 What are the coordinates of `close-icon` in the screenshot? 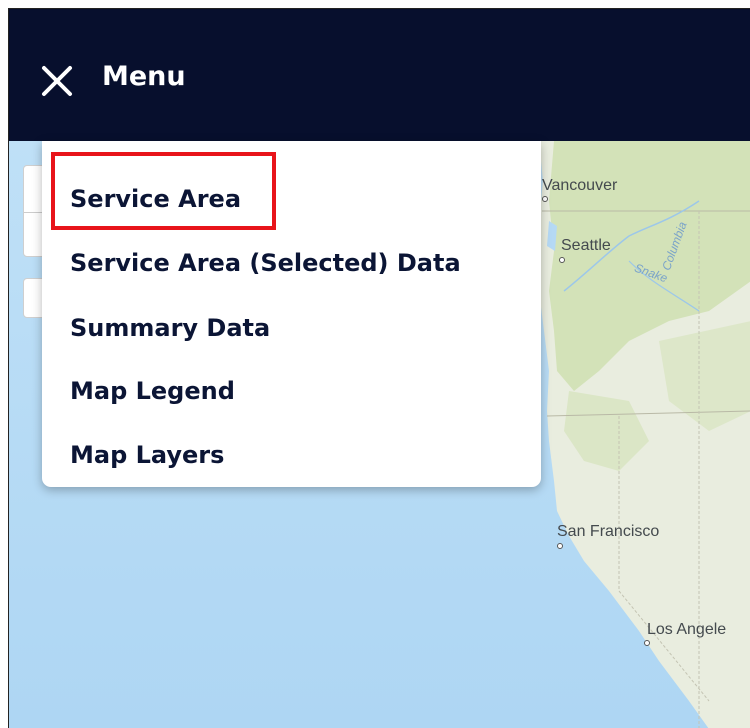 It's located at (57, 81).